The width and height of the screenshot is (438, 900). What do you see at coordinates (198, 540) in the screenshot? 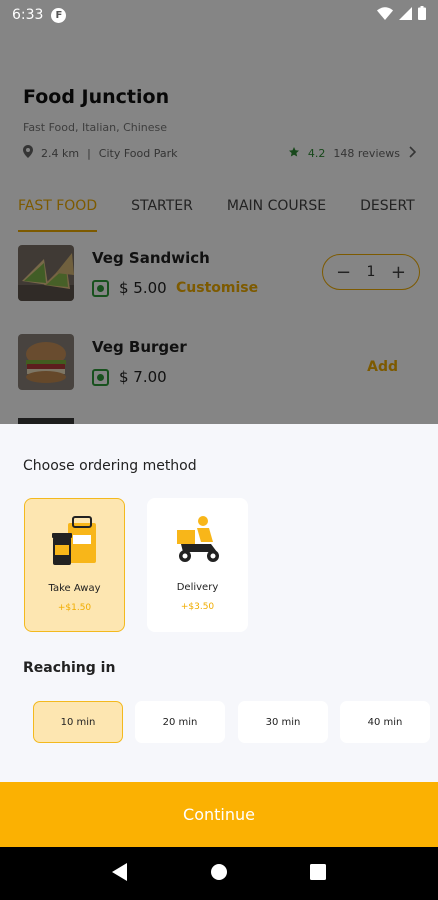
I see `delivery-scooter-icon` at bounding box center [198, 540].